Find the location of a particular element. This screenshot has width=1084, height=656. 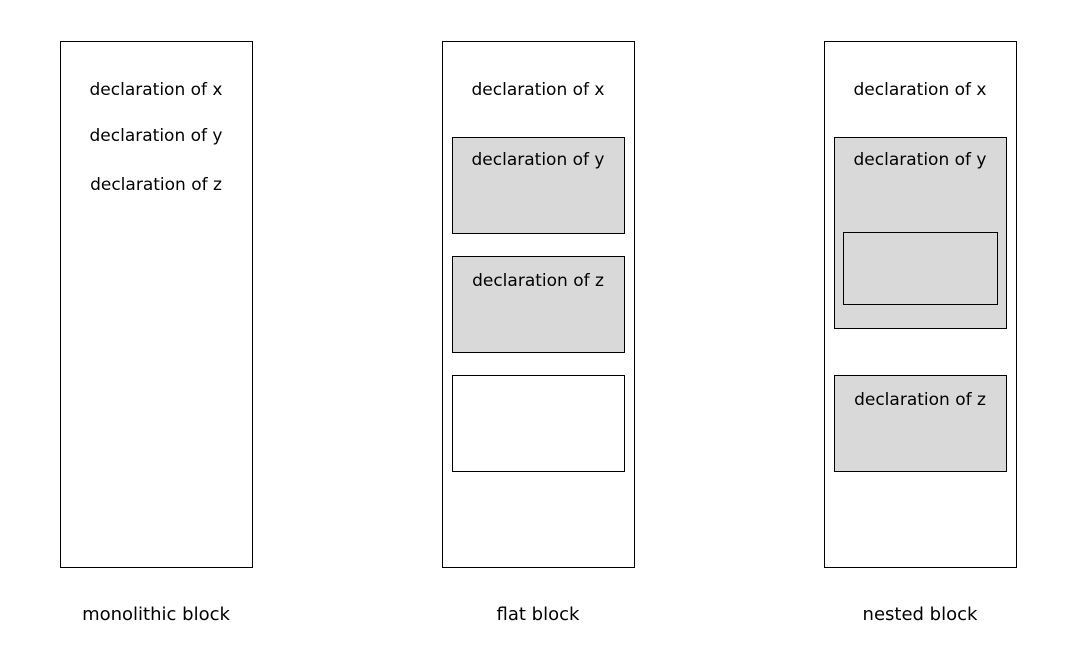

nested-inner-block is located at coordinates (920, 268).